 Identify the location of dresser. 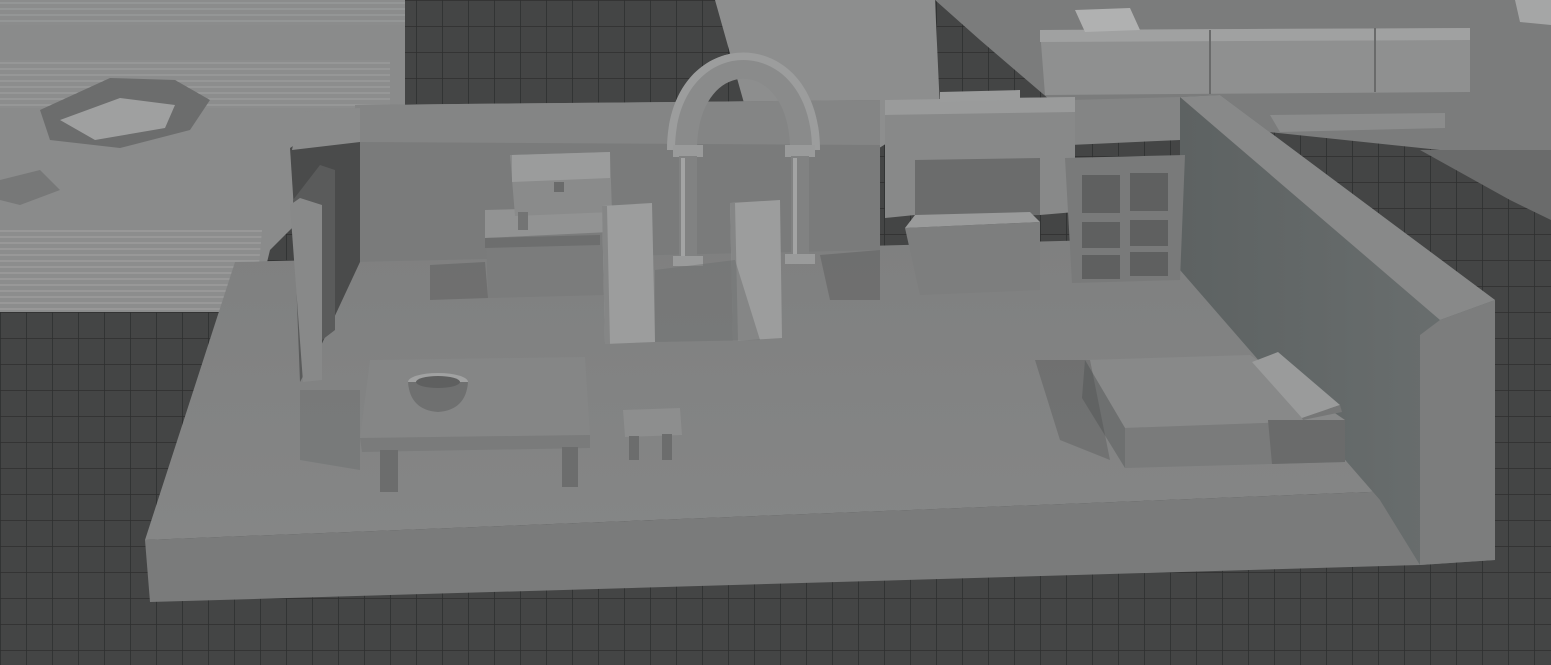
(547, 252).